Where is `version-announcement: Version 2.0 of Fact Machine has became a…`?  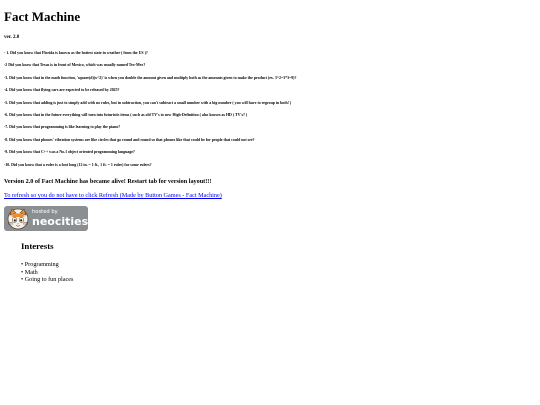 version-announcement: Version 2.0 of Fact Machine has became a… is located at coordinates (108, 181).